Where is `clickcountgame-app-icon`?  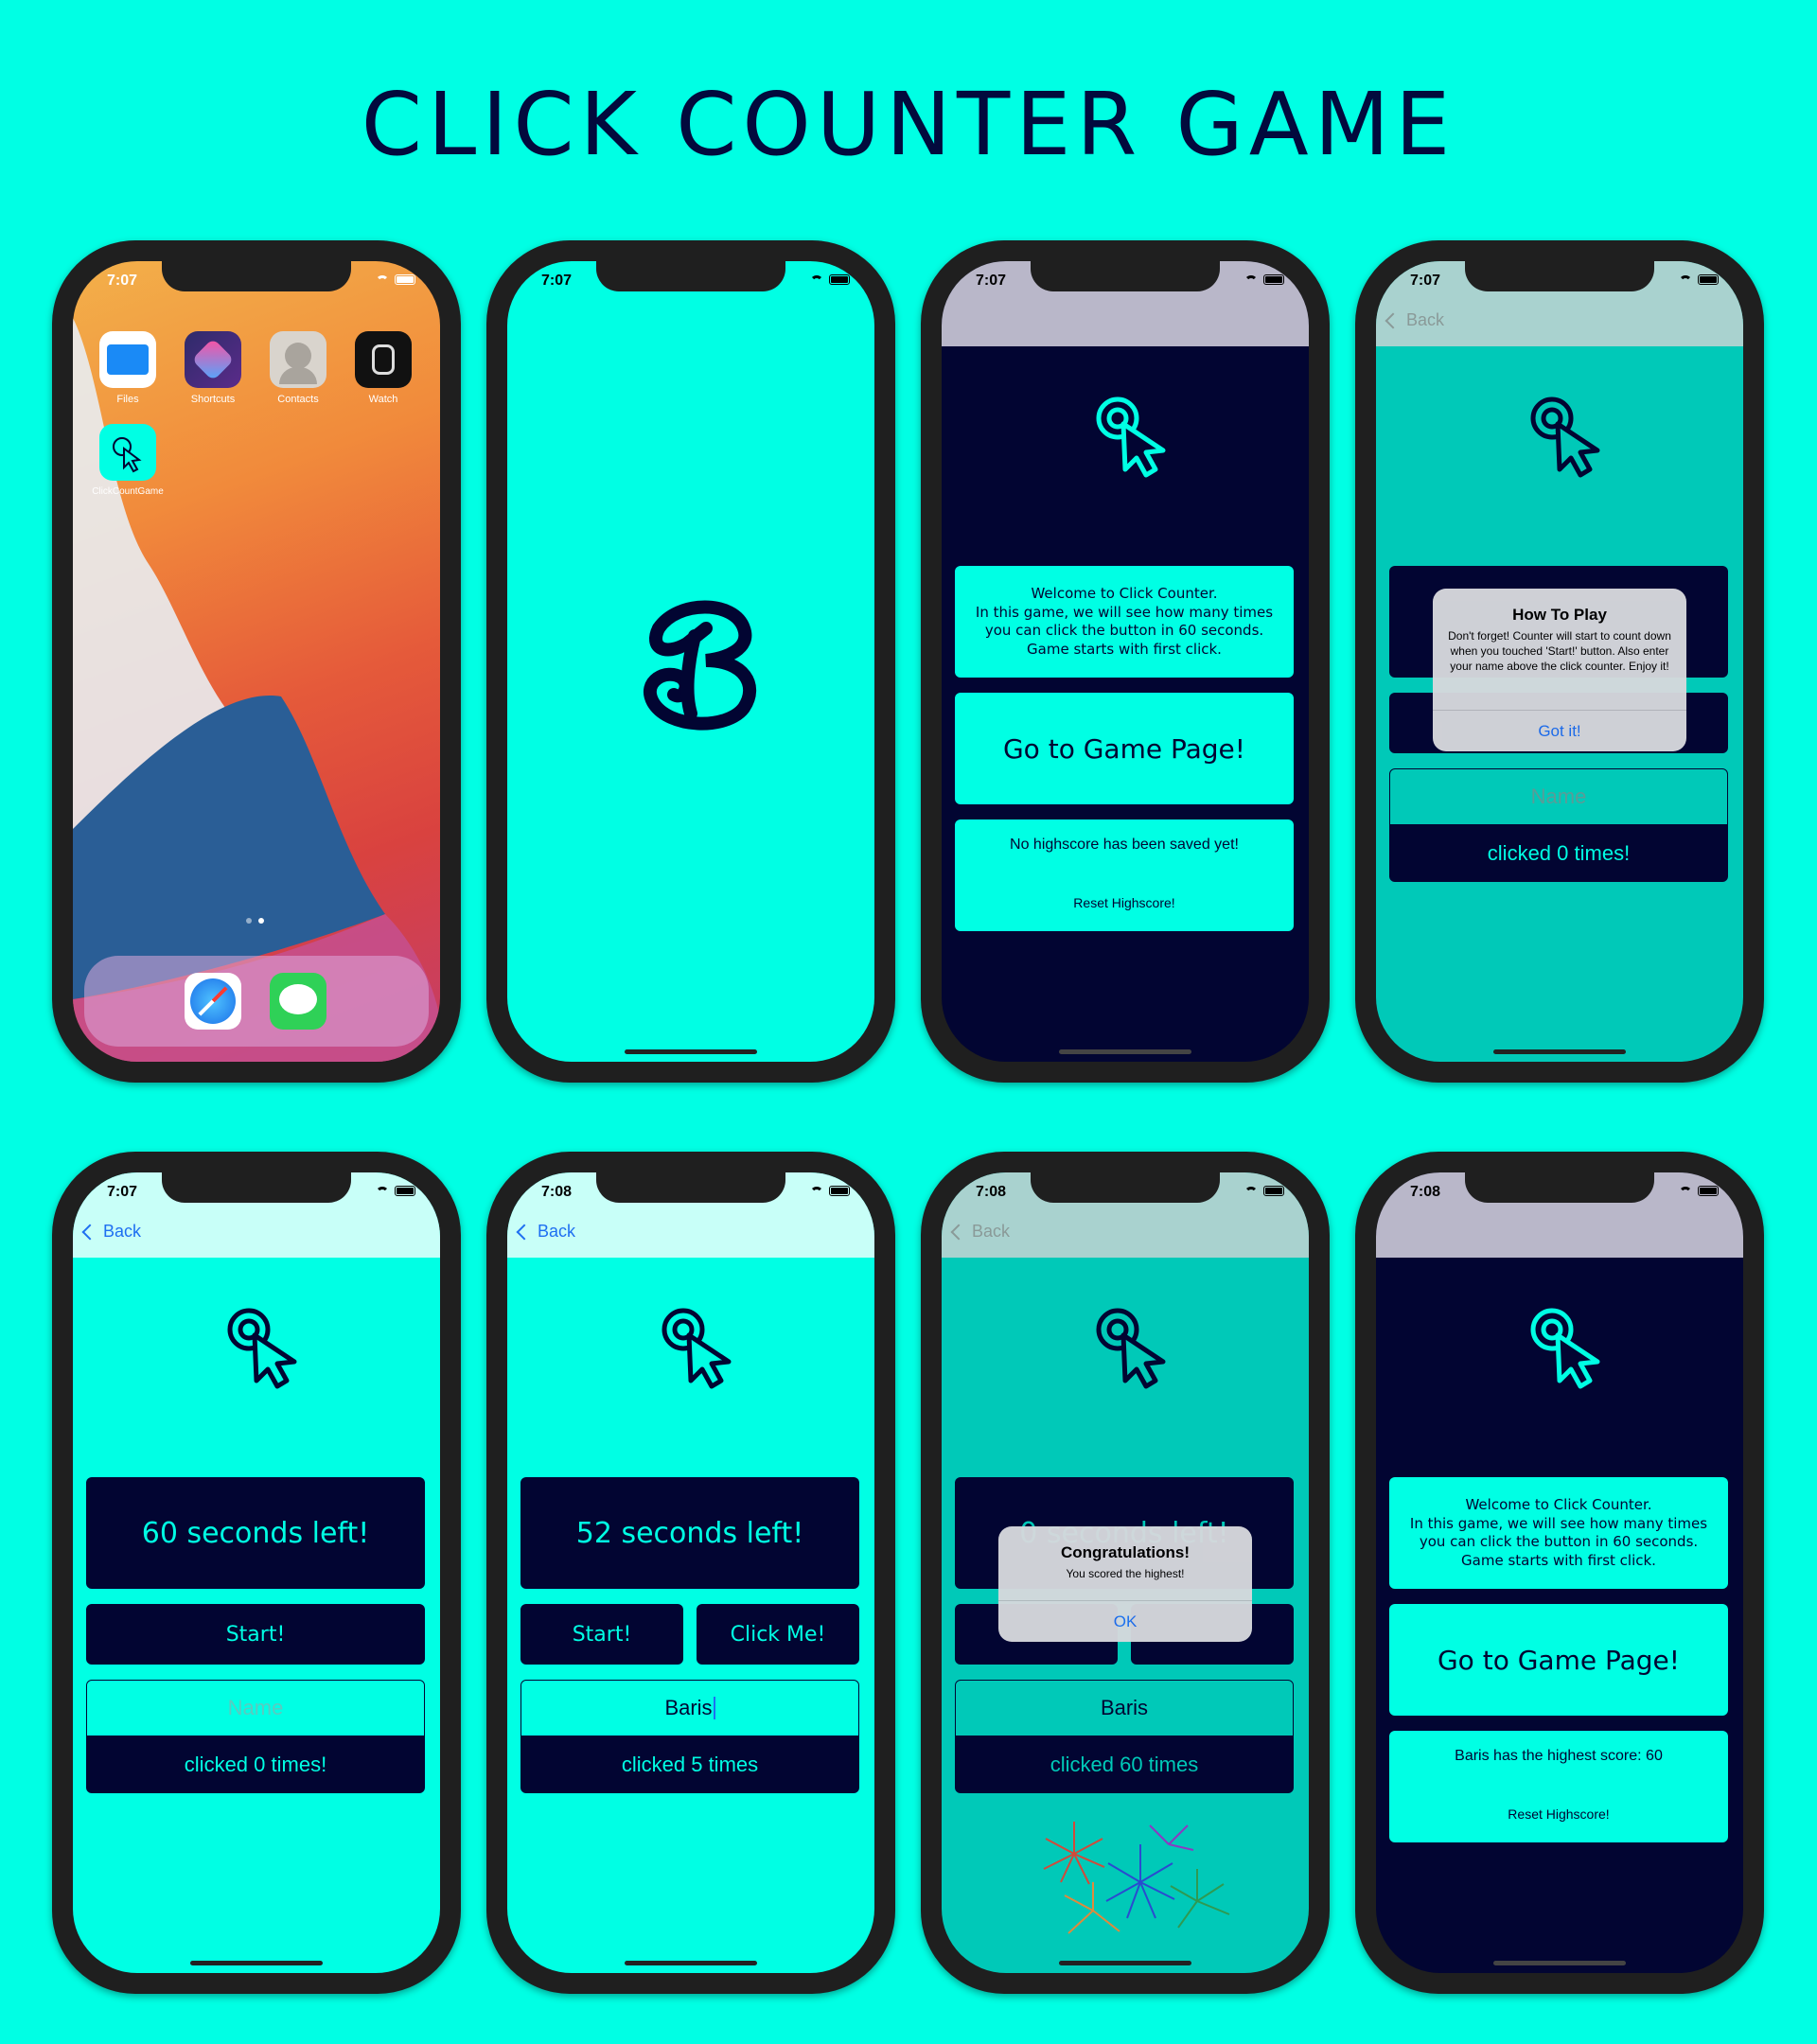
clickcountgame-app-icon is located at coordinates (127, 452).